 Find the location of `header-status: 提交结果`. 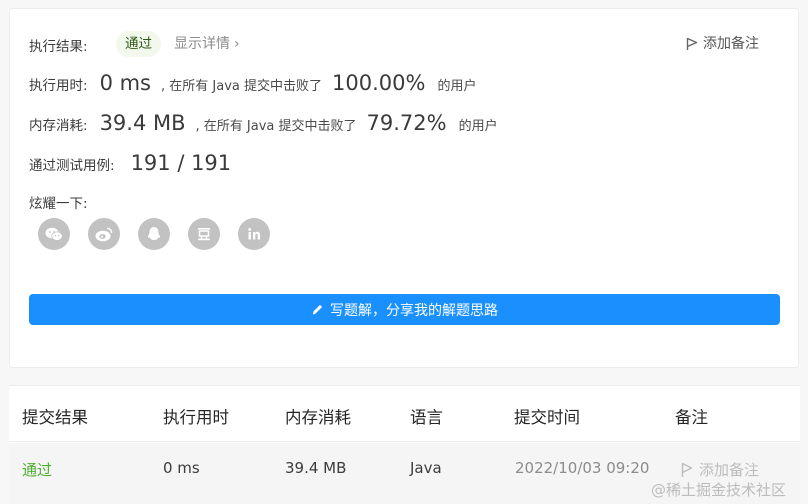

header-status: 提交结果 is located at coordinates (55, 417).